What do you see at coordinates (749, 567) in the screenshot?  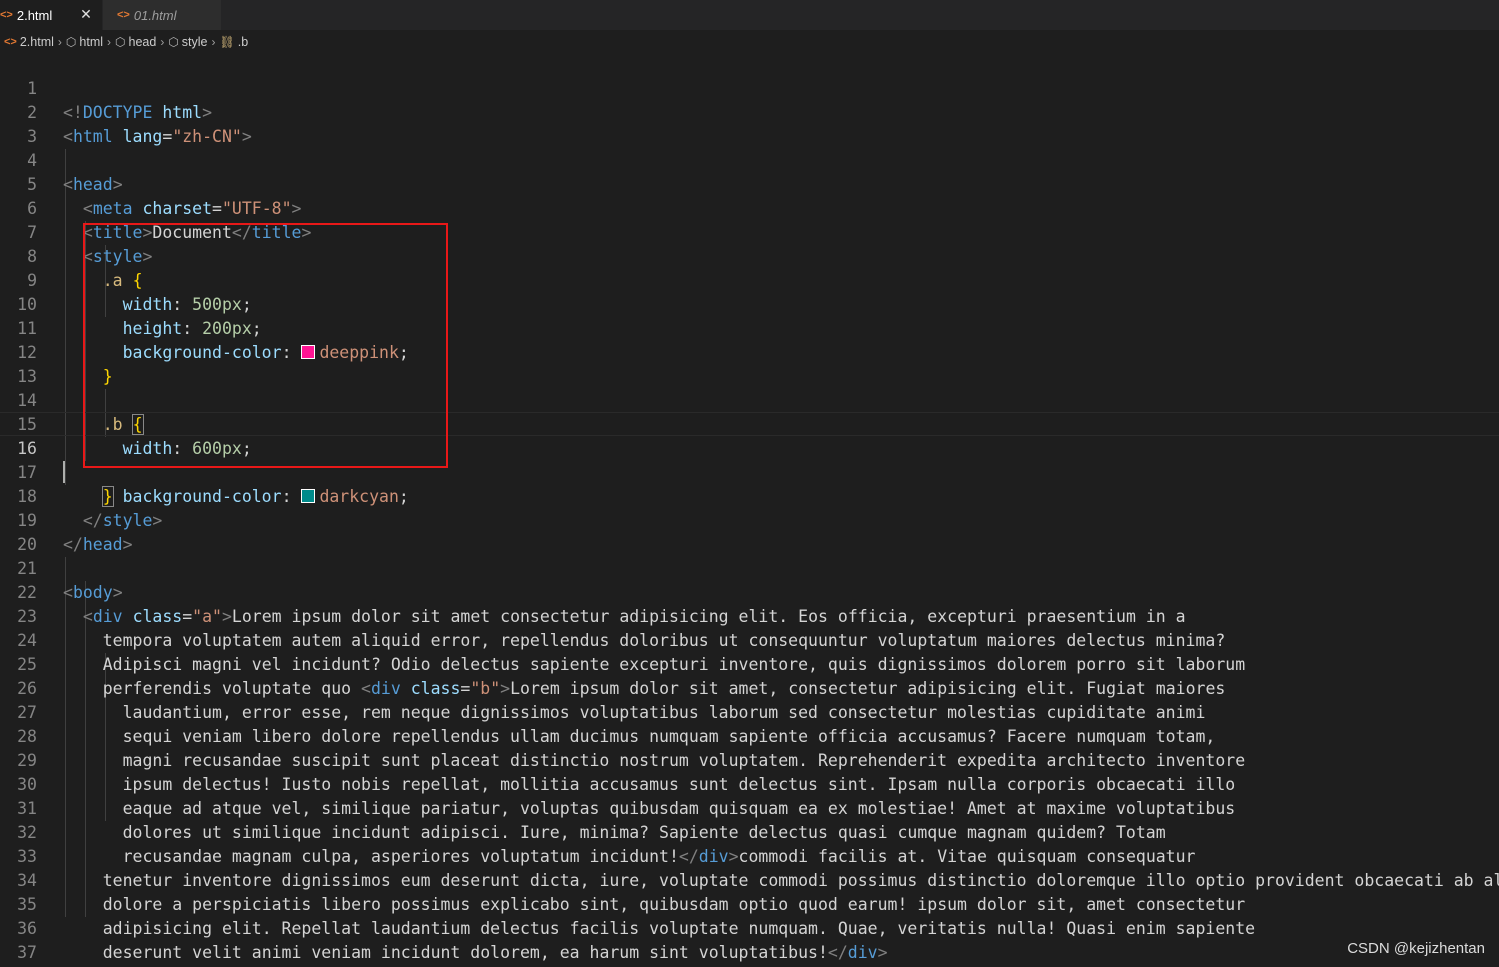 I see `code-line: 21 <body>` at bounding box center [749, 567].